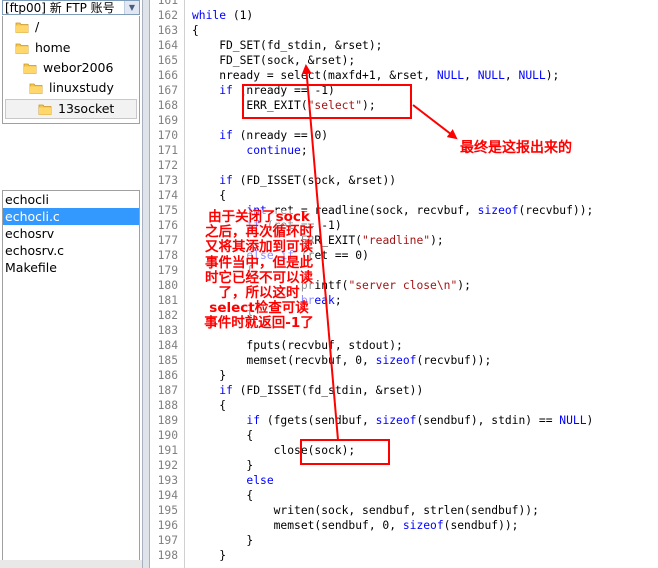  What do you see at coordinates (167, 195) in the screenshot?
I see `line-number: 174` at bounding box center [167, 195].